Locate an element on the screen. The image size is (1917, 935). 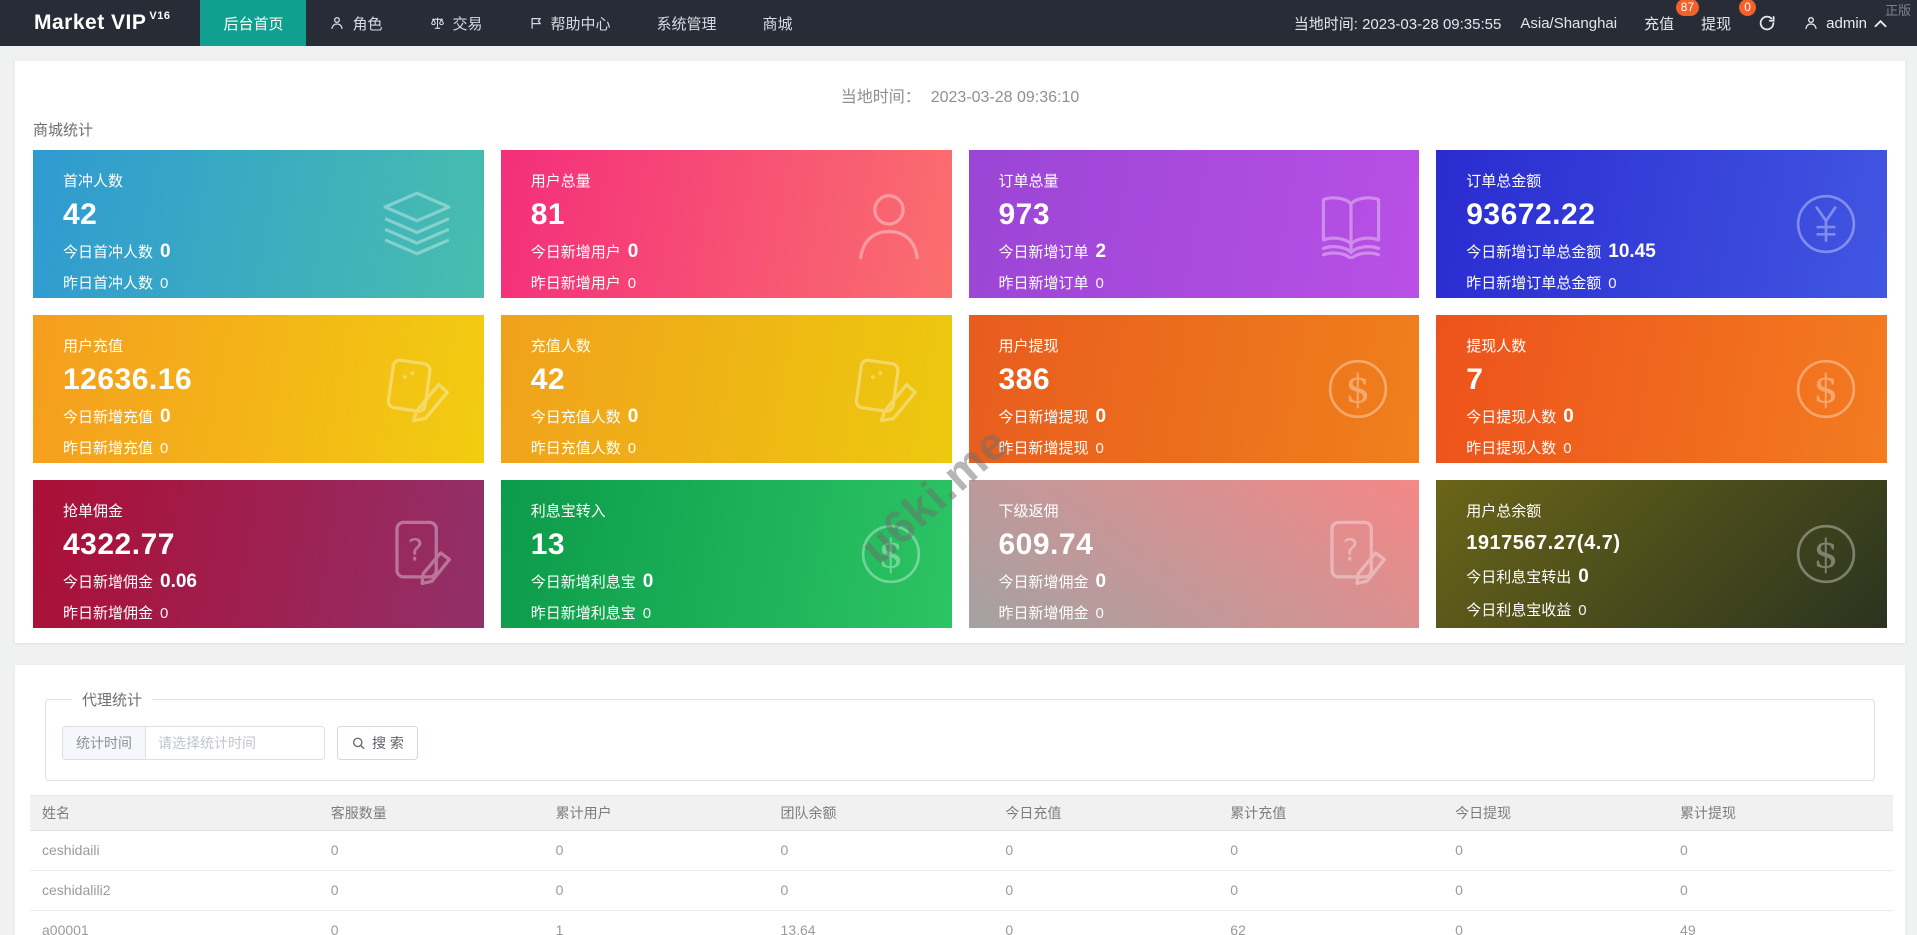
card-yesterday-line: 昨日新增提现 0 is located at coordinates (1051, 448).